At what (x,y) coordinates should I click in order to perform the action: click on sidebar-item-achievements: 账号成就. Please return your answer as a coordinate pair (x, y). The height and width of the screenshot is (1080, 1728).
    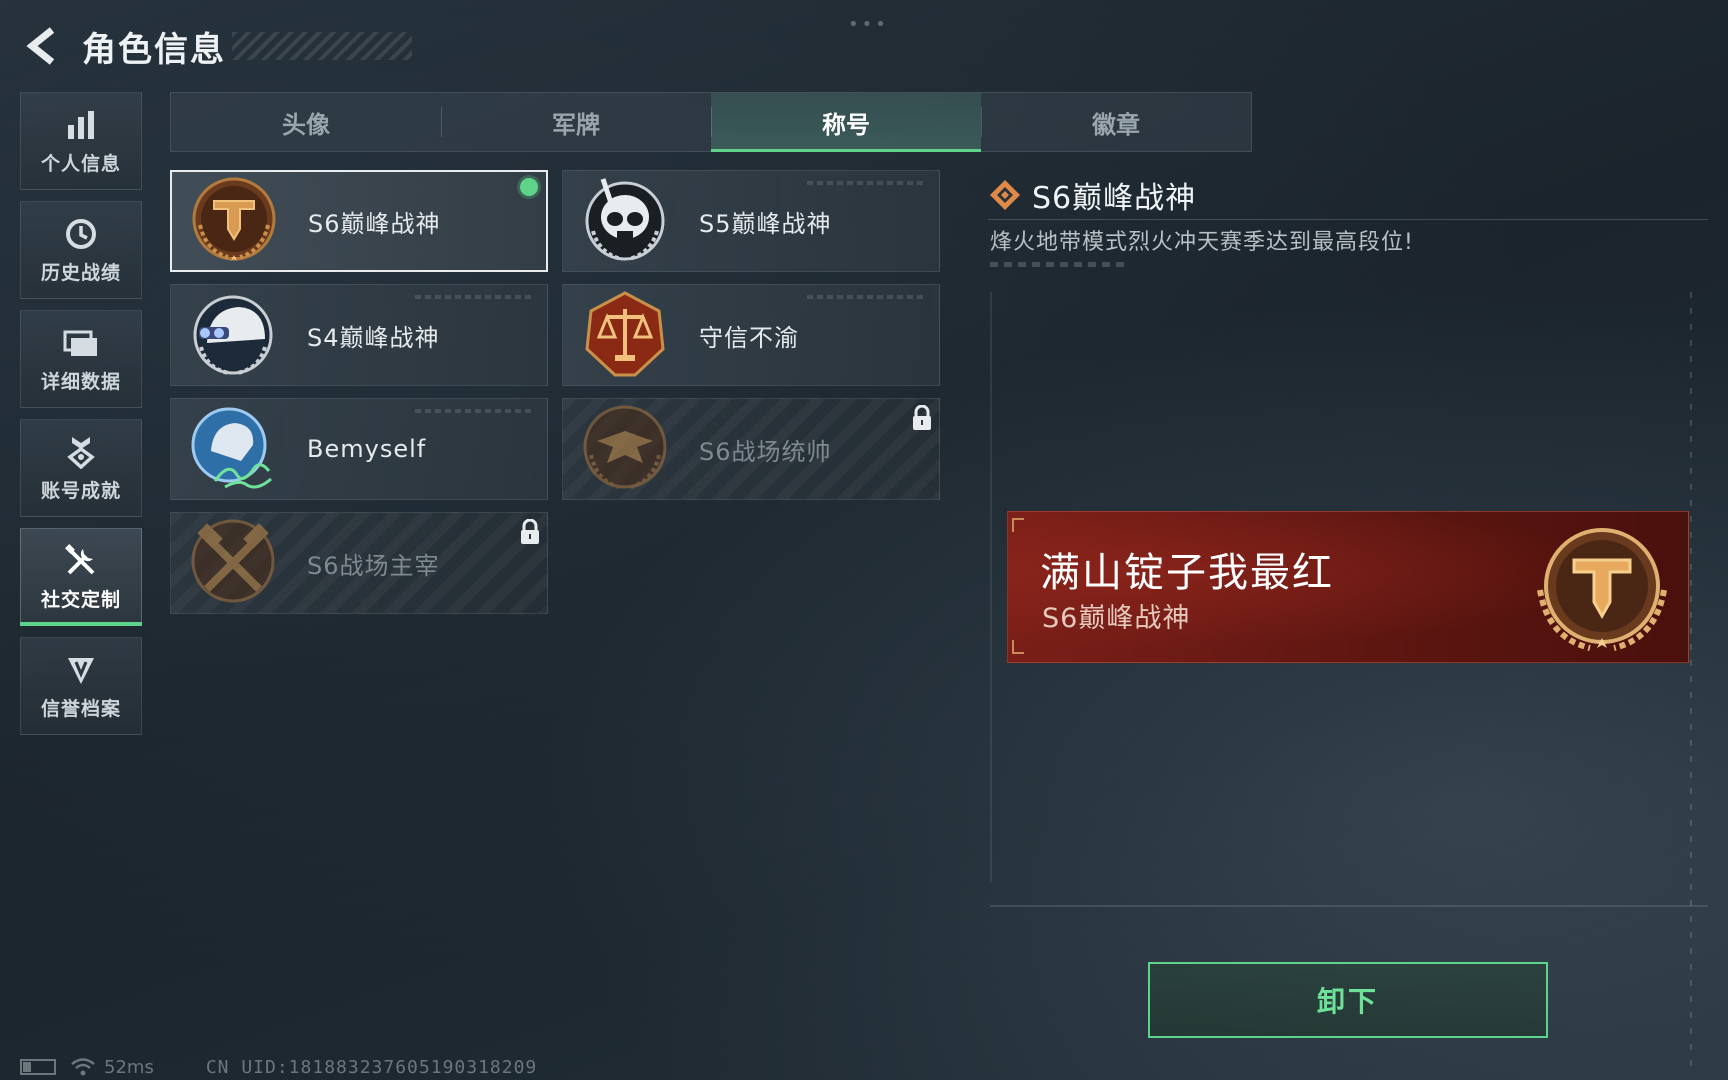
    Looking at the image, I should click on (81, 468).